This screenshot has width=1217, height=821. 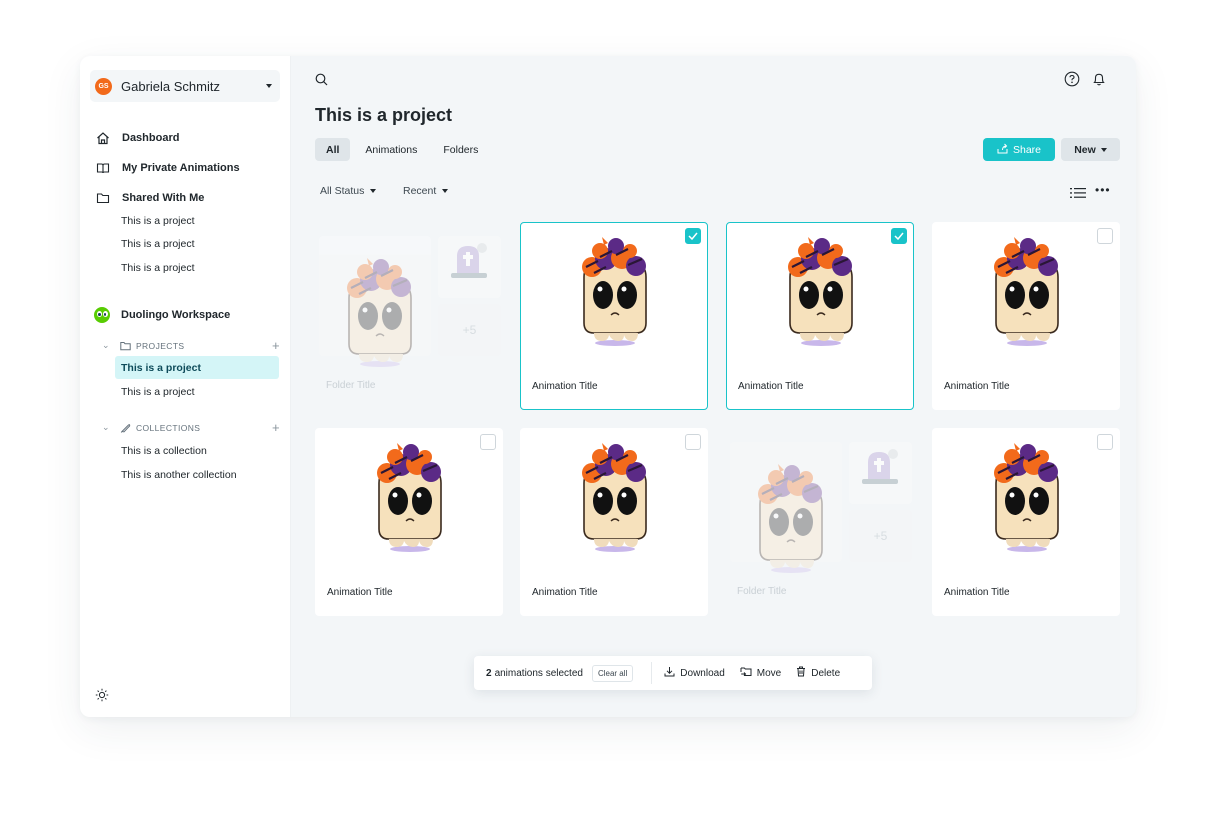 I want to click on new-label: New, so click(x=1085, y=149).